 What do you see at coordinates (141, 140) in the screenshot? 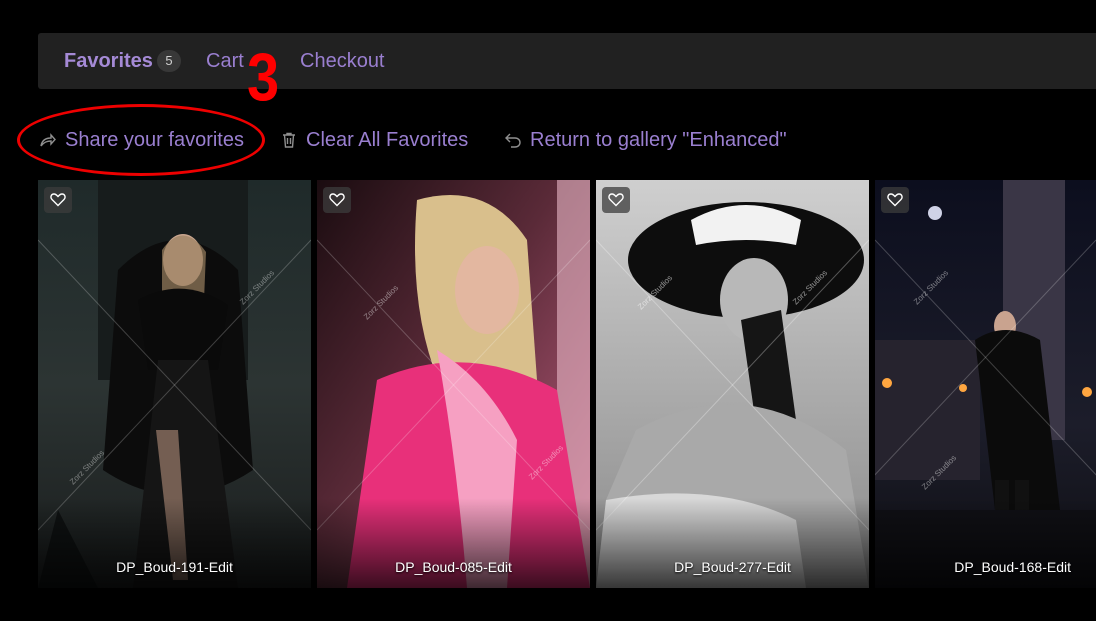
I see `annotation-highlight-ellipse` at bounding box center [141, 140].